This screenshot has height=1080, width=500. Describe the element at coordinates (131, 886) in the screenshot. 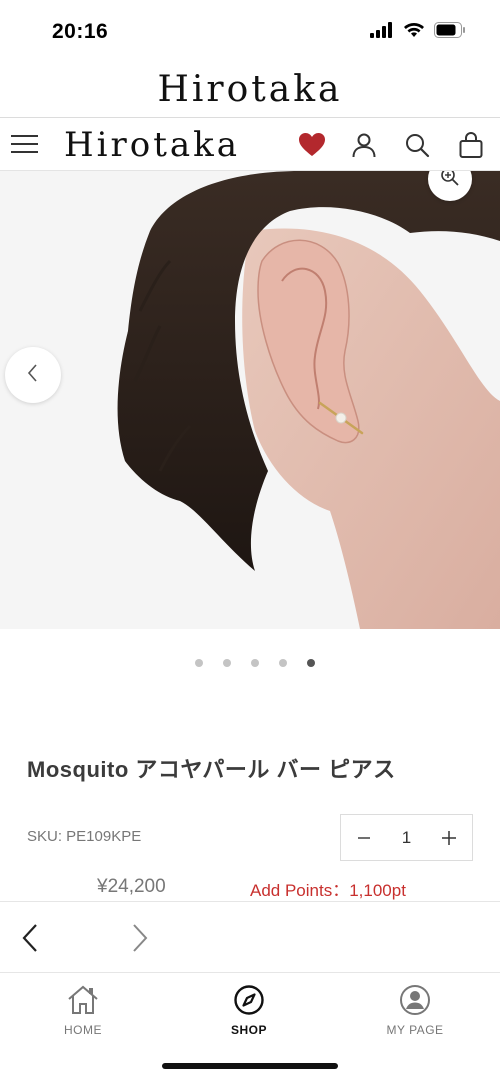

I see `product-price: ¥24,200` at that location.